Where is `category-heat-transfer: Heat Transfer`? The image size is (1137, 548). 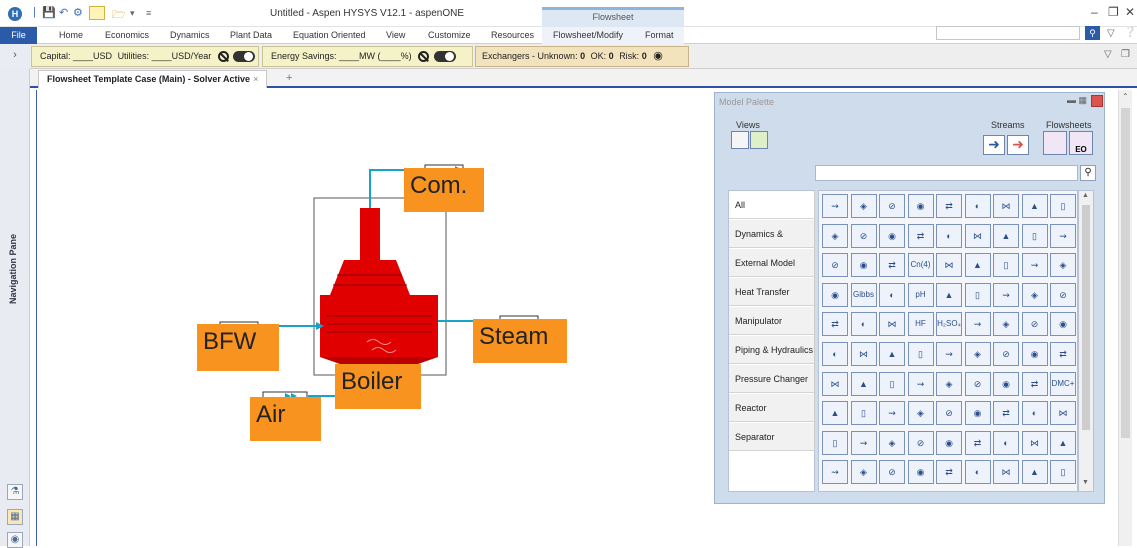 category-heat-transfer: Heat Transfer is located at coordinates (772, 292).